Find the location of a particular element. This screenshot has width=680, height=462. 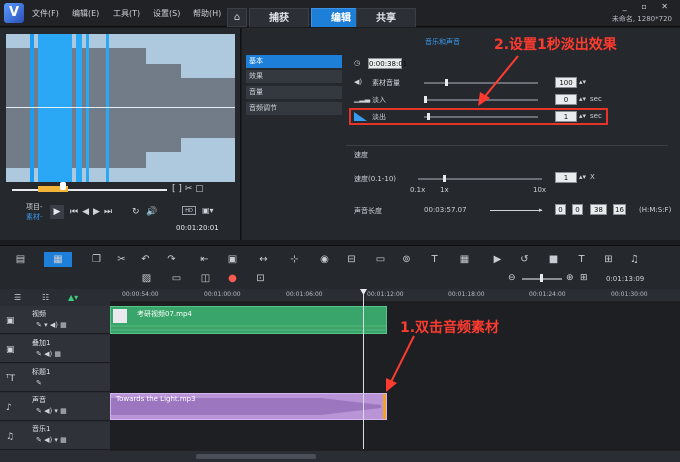

fade-out-slider is located at coordinates (481, 117).